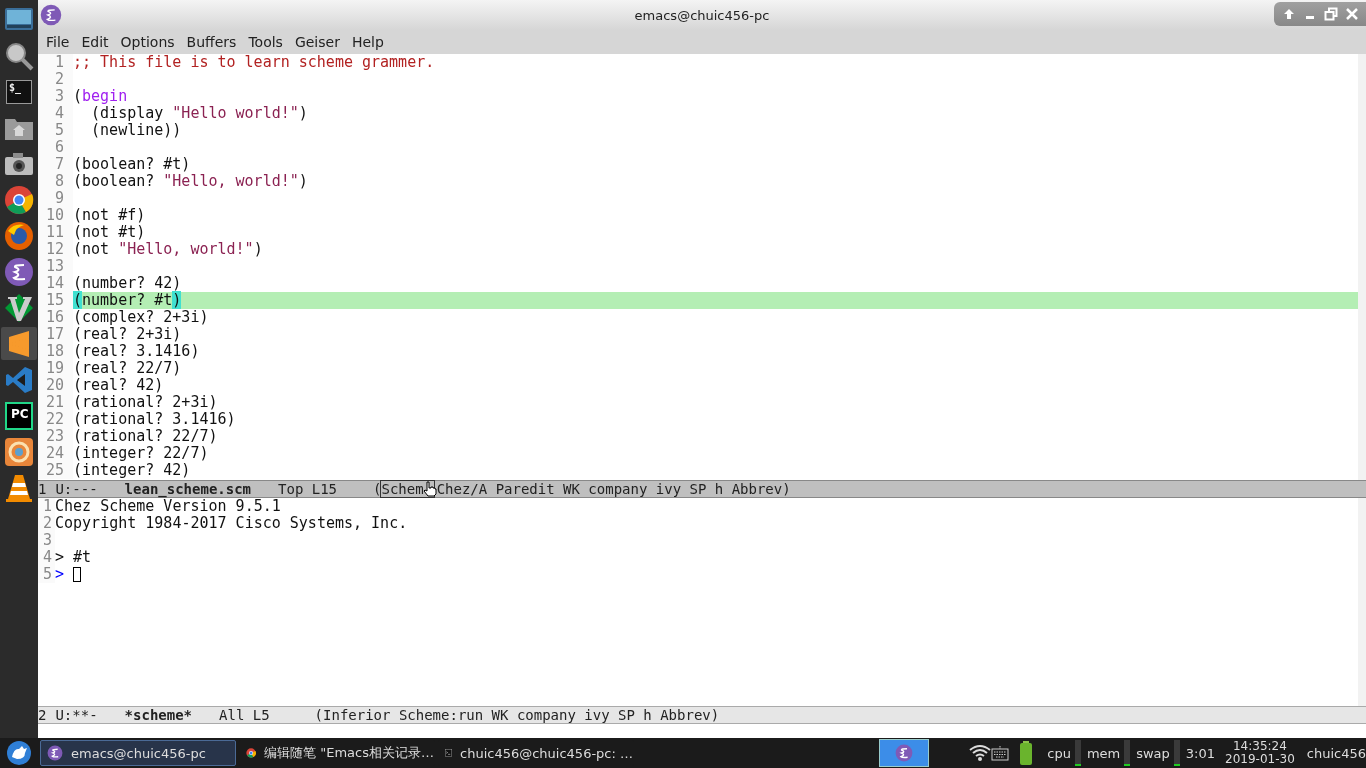 The width and height of the screenshot is (1366, 768). I want to click on line-number: 23, so click(55, 436).